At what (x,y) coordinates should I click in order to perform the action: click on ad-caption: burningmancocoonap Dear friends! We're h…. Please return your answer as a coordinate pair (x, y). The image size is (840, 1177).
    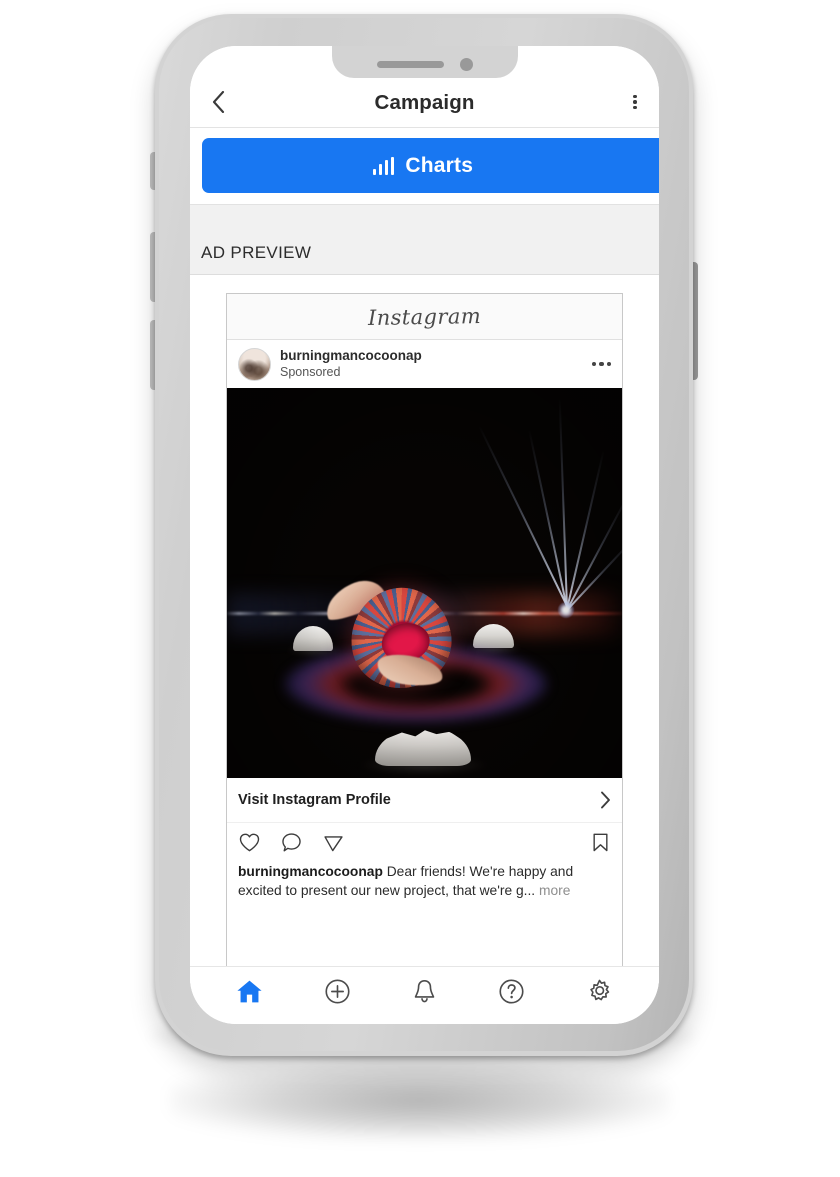
    Looking at the image, I should click on (424, 878).